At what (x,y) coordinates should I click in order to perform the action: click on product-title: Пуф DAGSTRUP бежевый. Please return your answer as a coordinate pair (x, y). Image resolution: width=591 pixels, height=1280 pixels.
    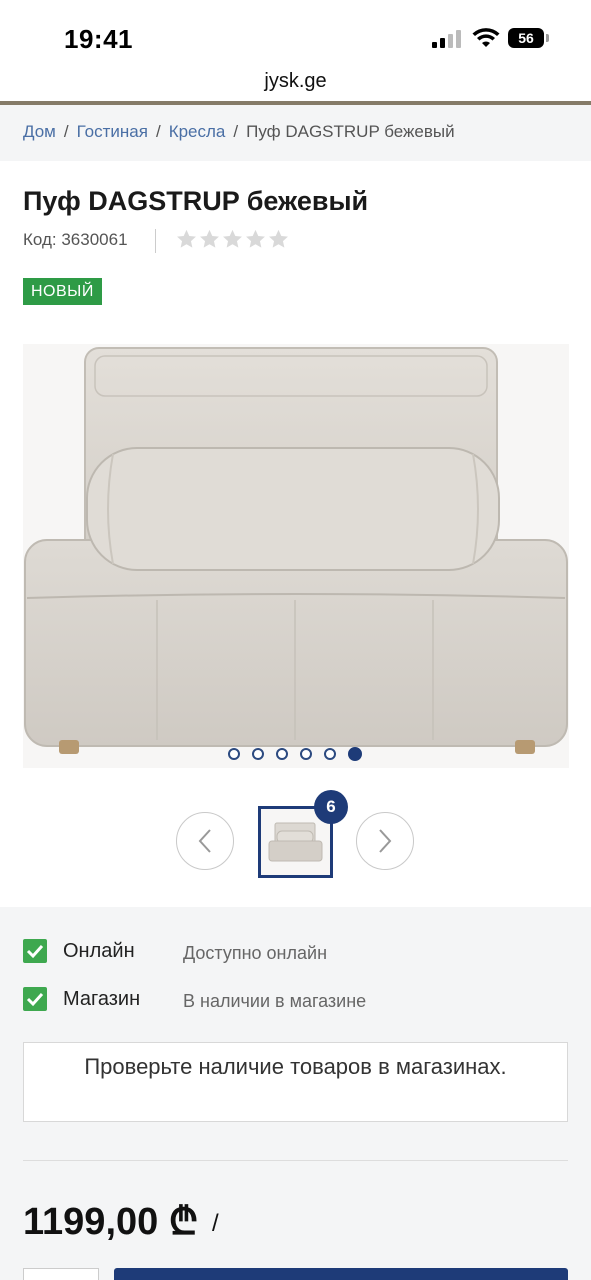
    Looking at the image, I should click on (196, 201).